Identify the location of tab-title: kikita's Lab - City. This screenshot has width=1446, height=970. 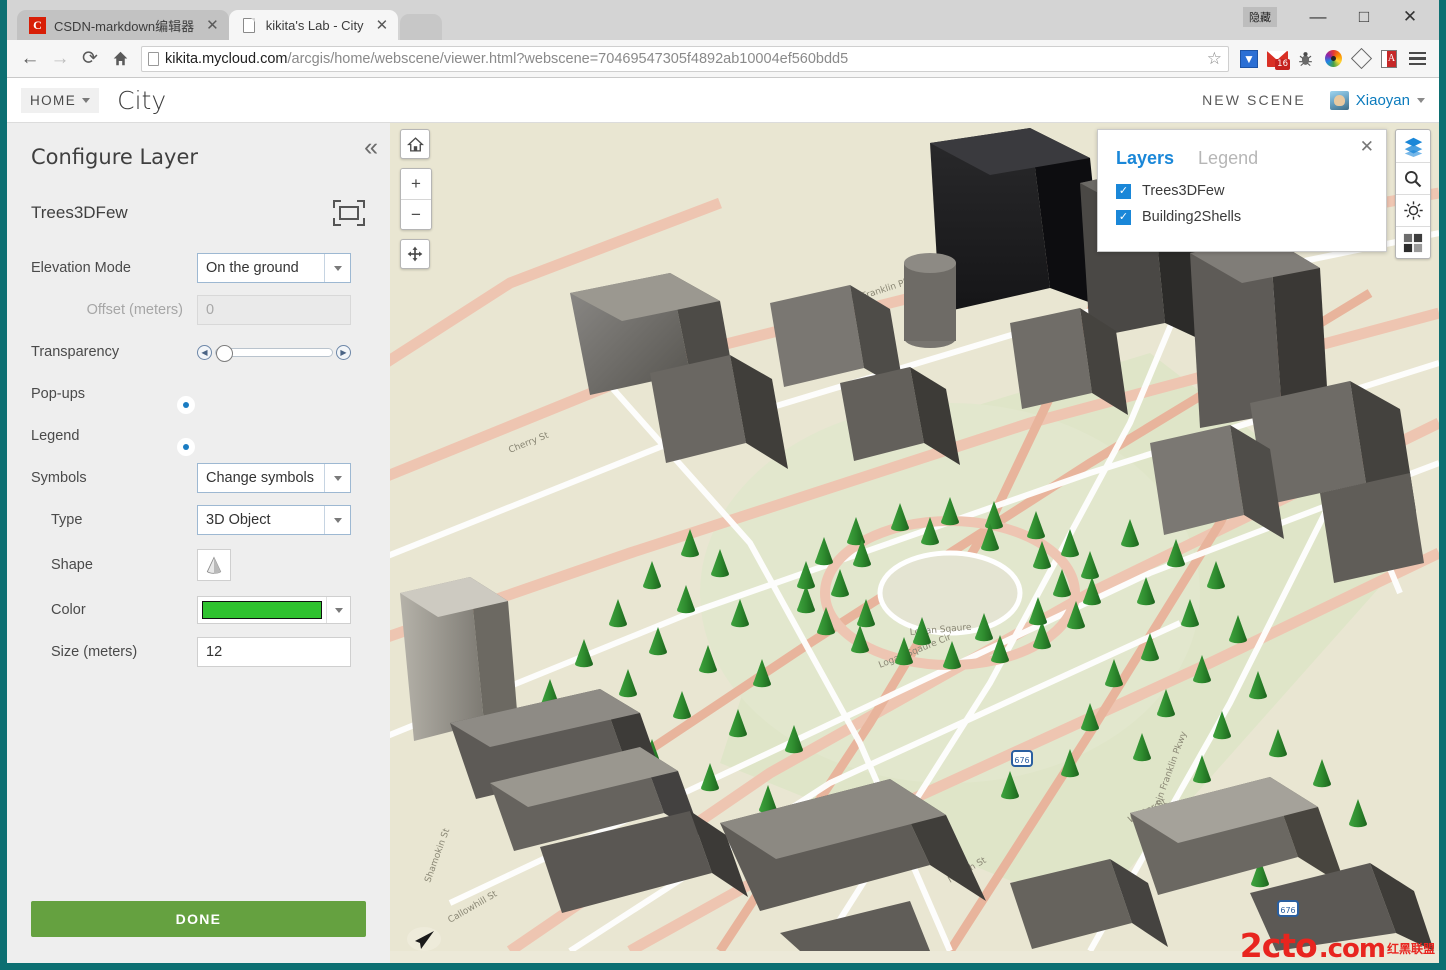
(314, 25).